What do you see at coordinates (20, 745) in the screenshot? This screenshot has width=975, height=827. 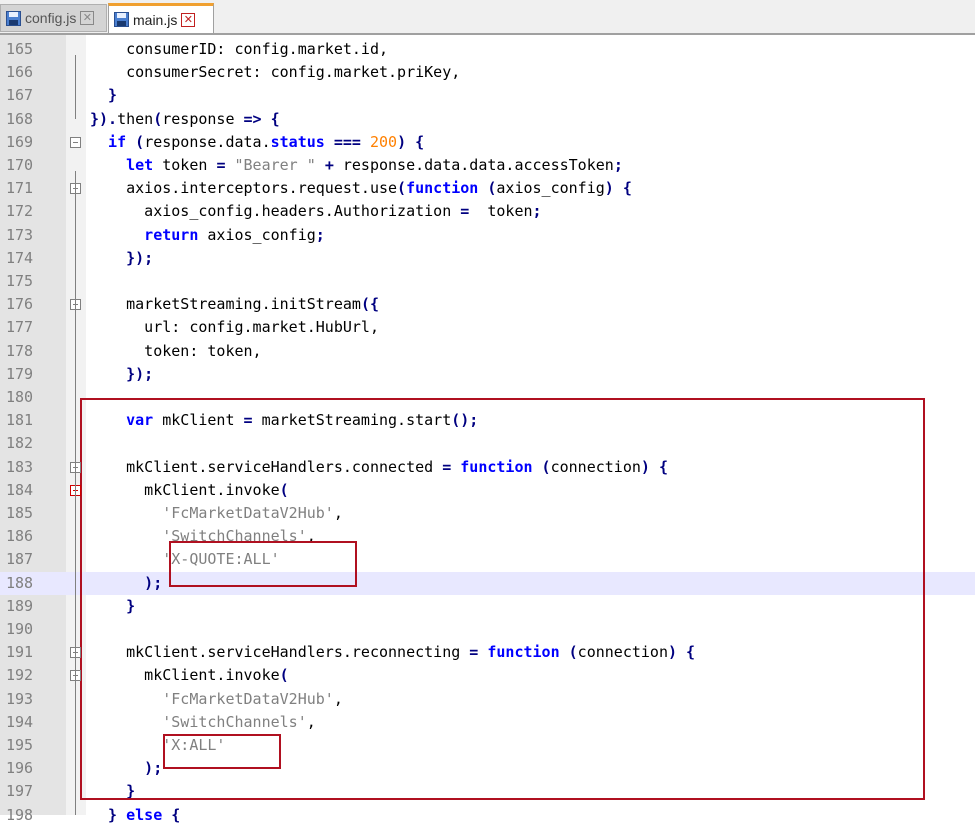 I see `line-number: 195` at bounding box center [20, 745].